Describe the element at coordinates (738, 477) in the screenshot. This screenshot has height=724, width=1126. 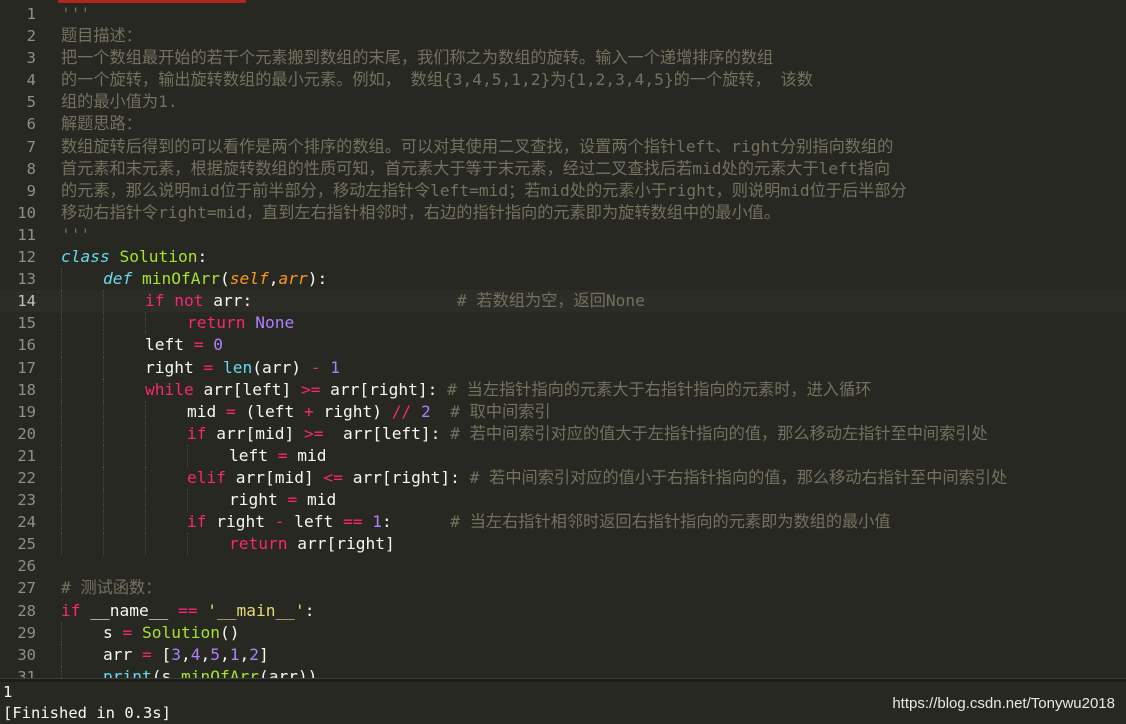
I see `code-token: # 若中间索引对应的值小于右指针指向的值，那么移动右指针至中间索引处` at that location.